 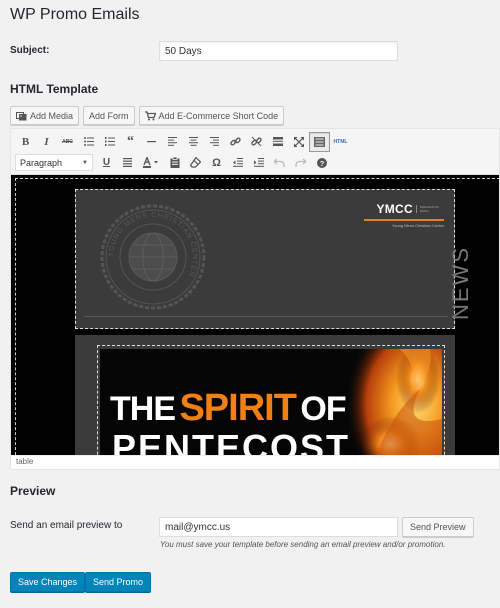 I want to click on strikethrough-icon: ABC, so click(x=67, y=142).